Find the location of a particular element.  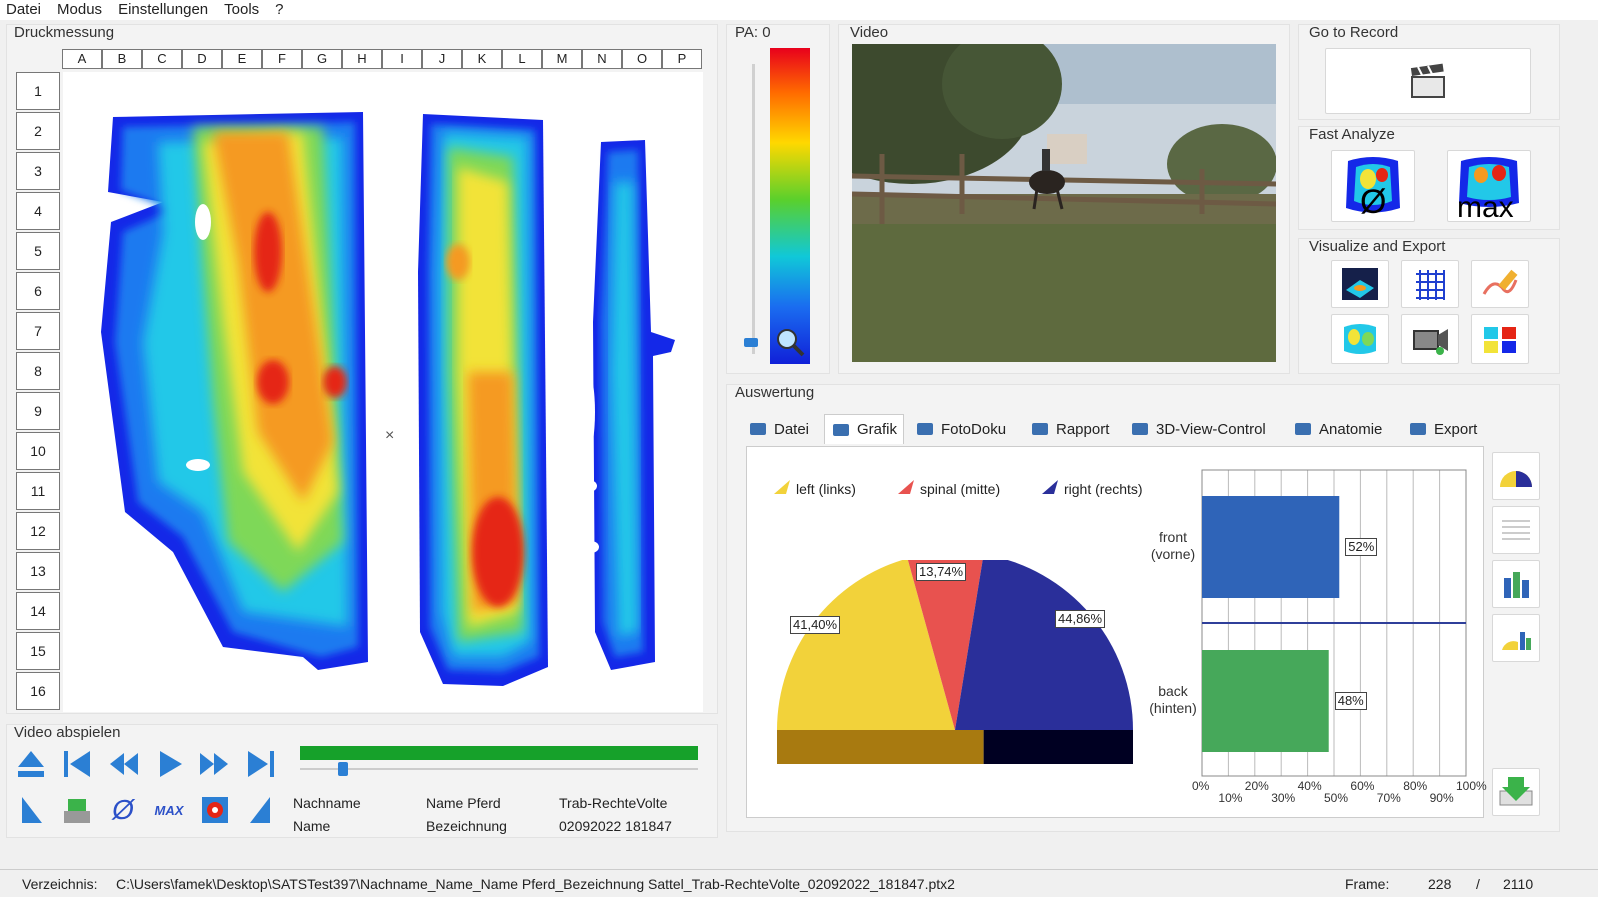

eject-button is located at coordinates (31, 764).